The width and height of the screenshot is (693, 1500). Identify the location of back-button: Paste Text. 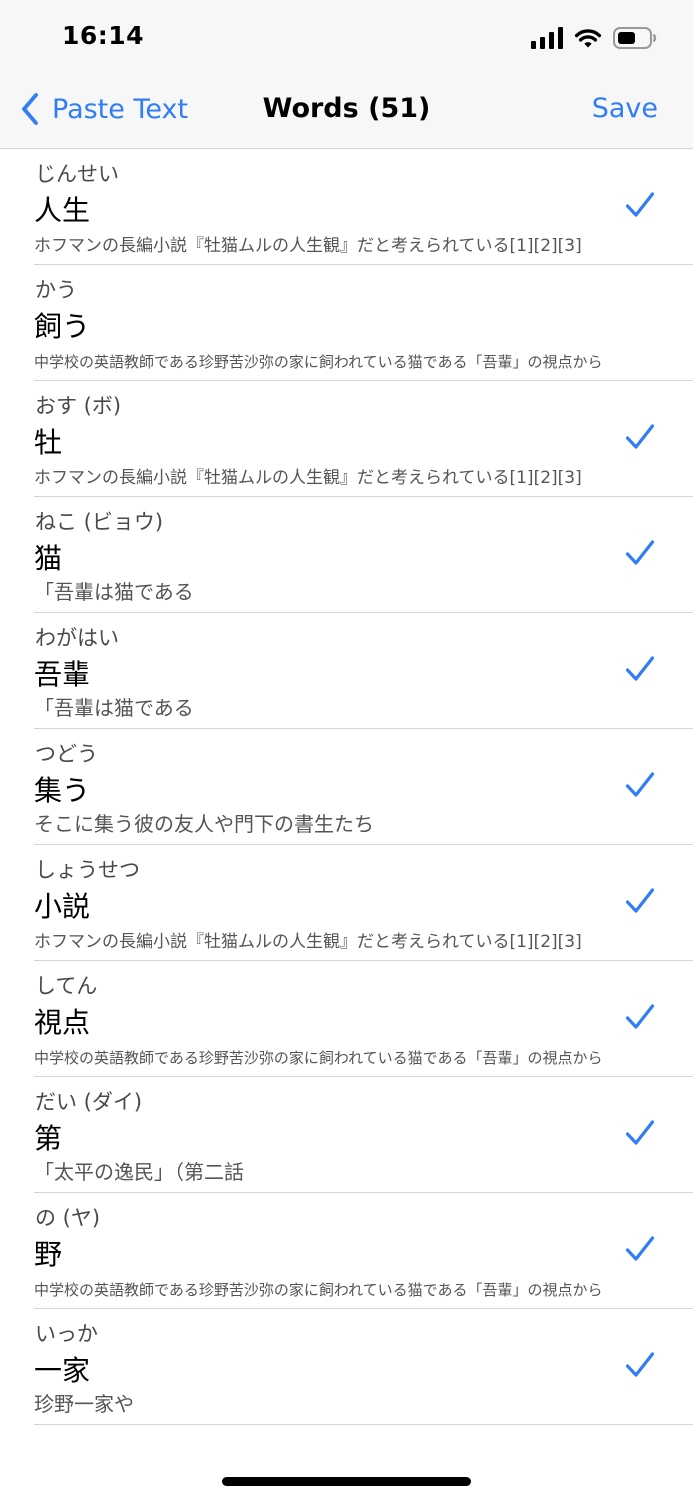
(104, 109).